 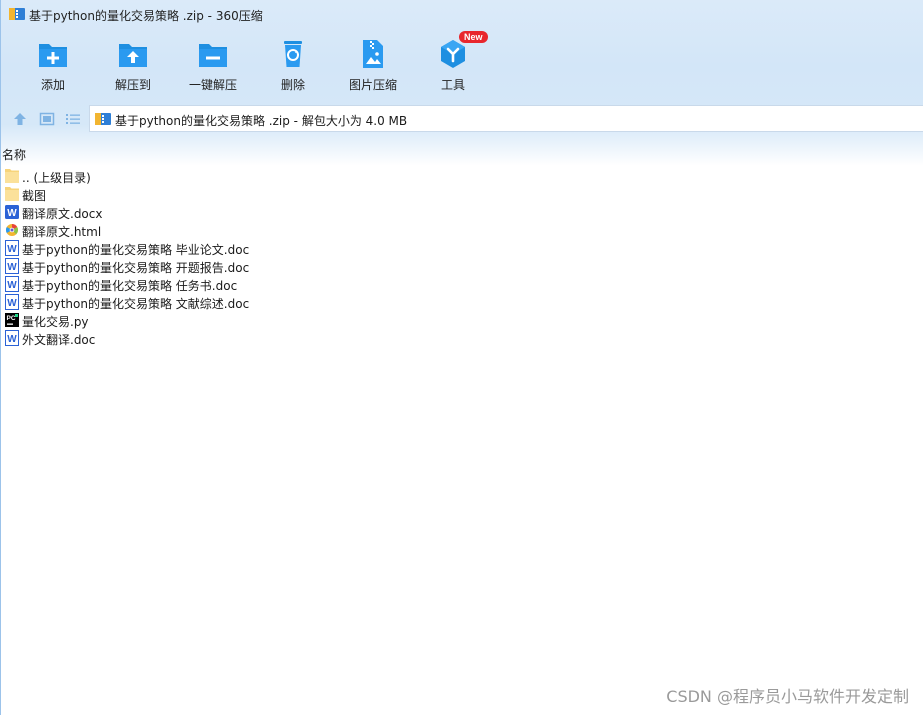 I want to click on extract-to-icon, so click(x=133, y=55).